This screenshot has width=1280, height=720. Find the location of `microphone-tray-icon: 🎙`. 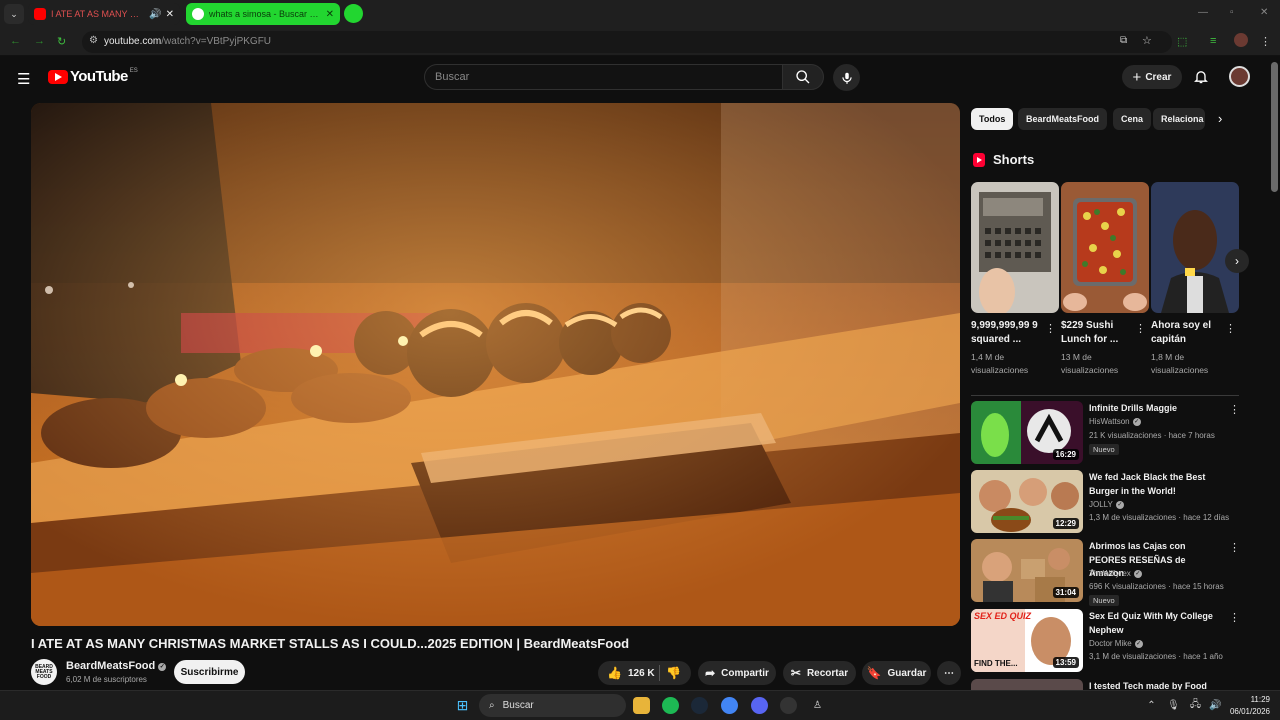

microphone-tray-icon: 🎙 is located at coordinates (1173, 705).